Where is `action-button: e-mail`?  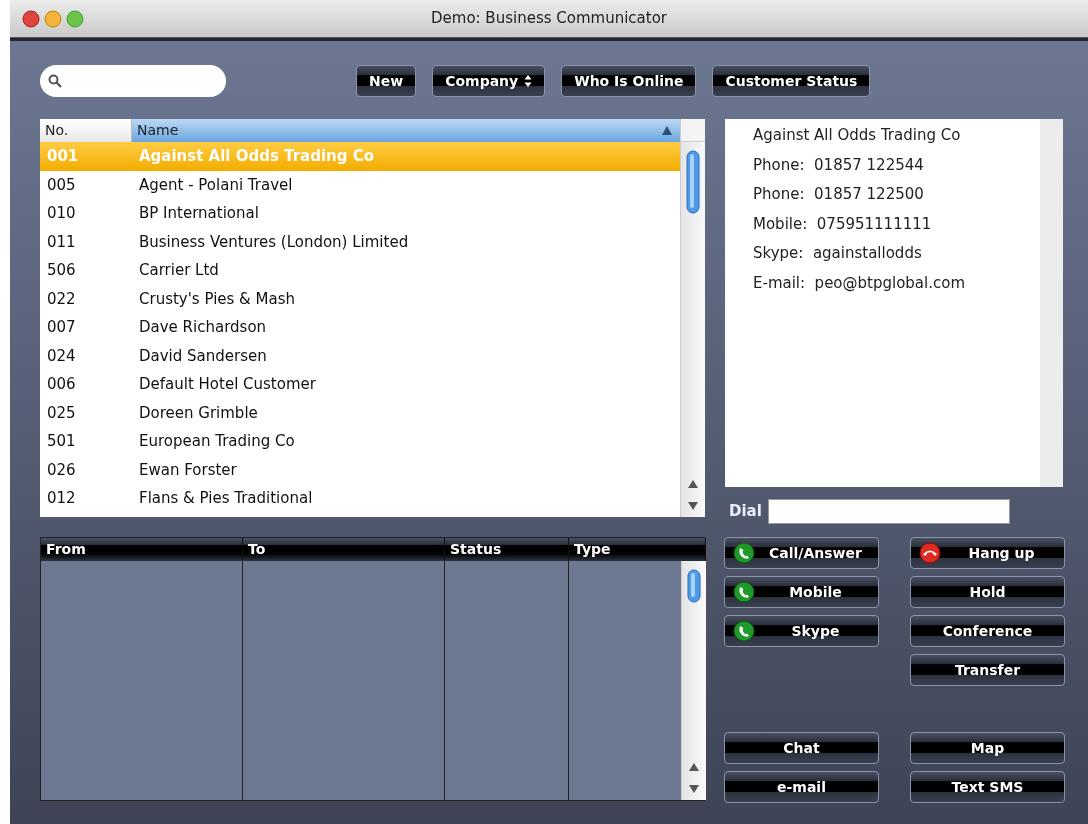
action-button: e-mail is located at coordinates (801, 787).